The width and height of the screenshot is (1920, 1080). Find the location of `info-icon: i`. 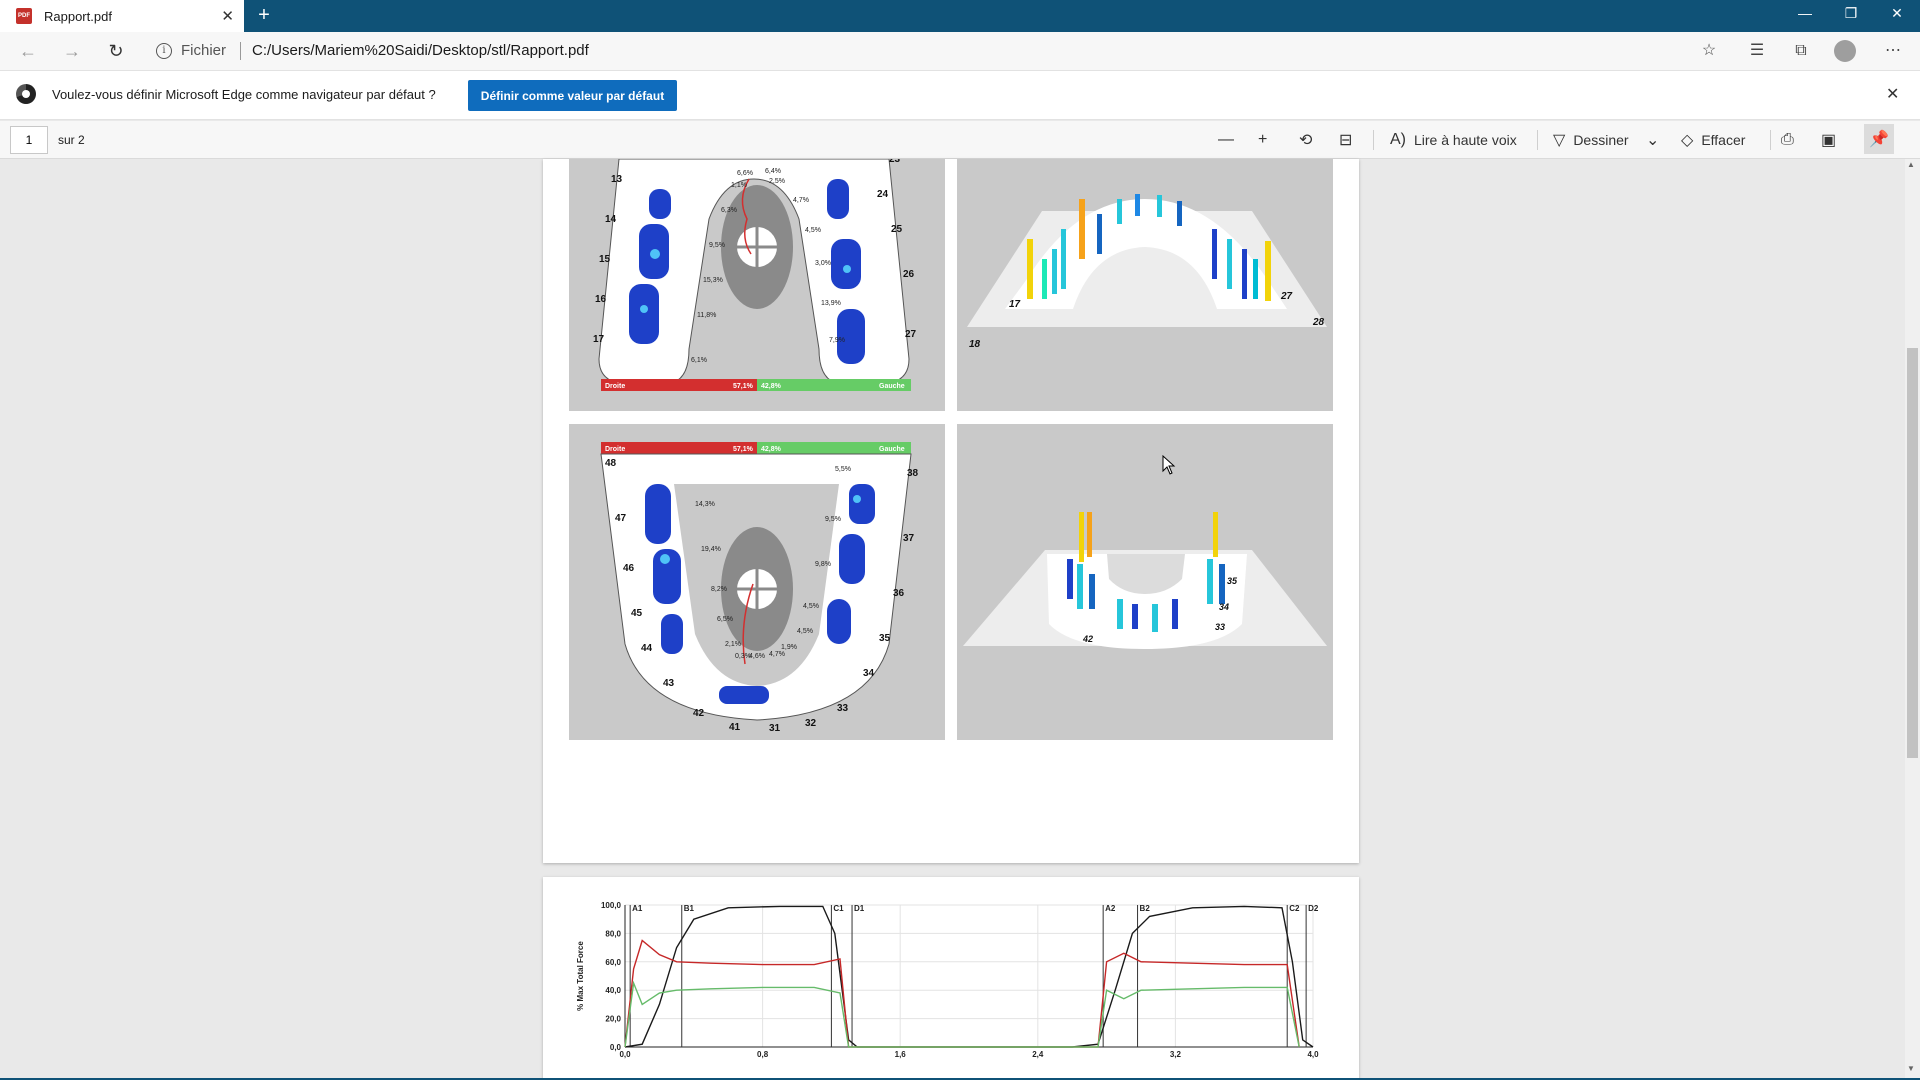

info-icon: i is located at coordinates (164, 51).